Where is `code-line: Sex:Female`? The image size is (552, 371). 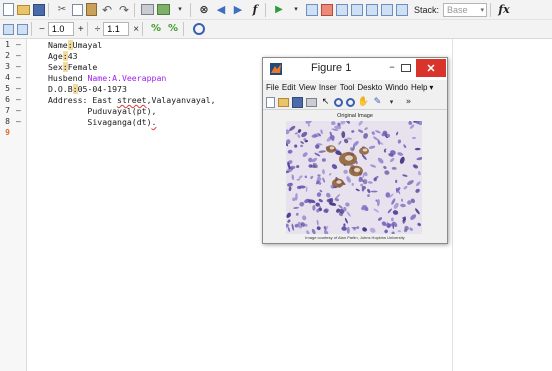
code-line: Sex:Female is located at coordinates (72, 67).